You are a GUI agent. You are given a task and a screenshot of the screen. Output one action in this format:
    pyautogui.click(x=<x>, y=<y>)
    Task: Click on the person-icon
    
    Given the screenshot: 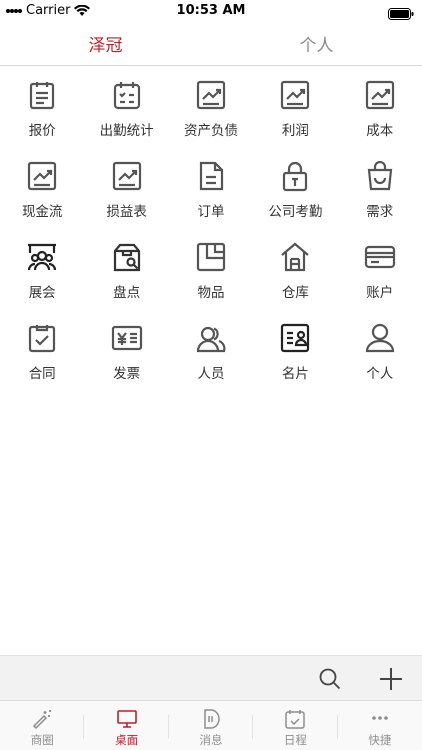 What is the action you would take?
    pyautogui.click(x=379, y=338)
    